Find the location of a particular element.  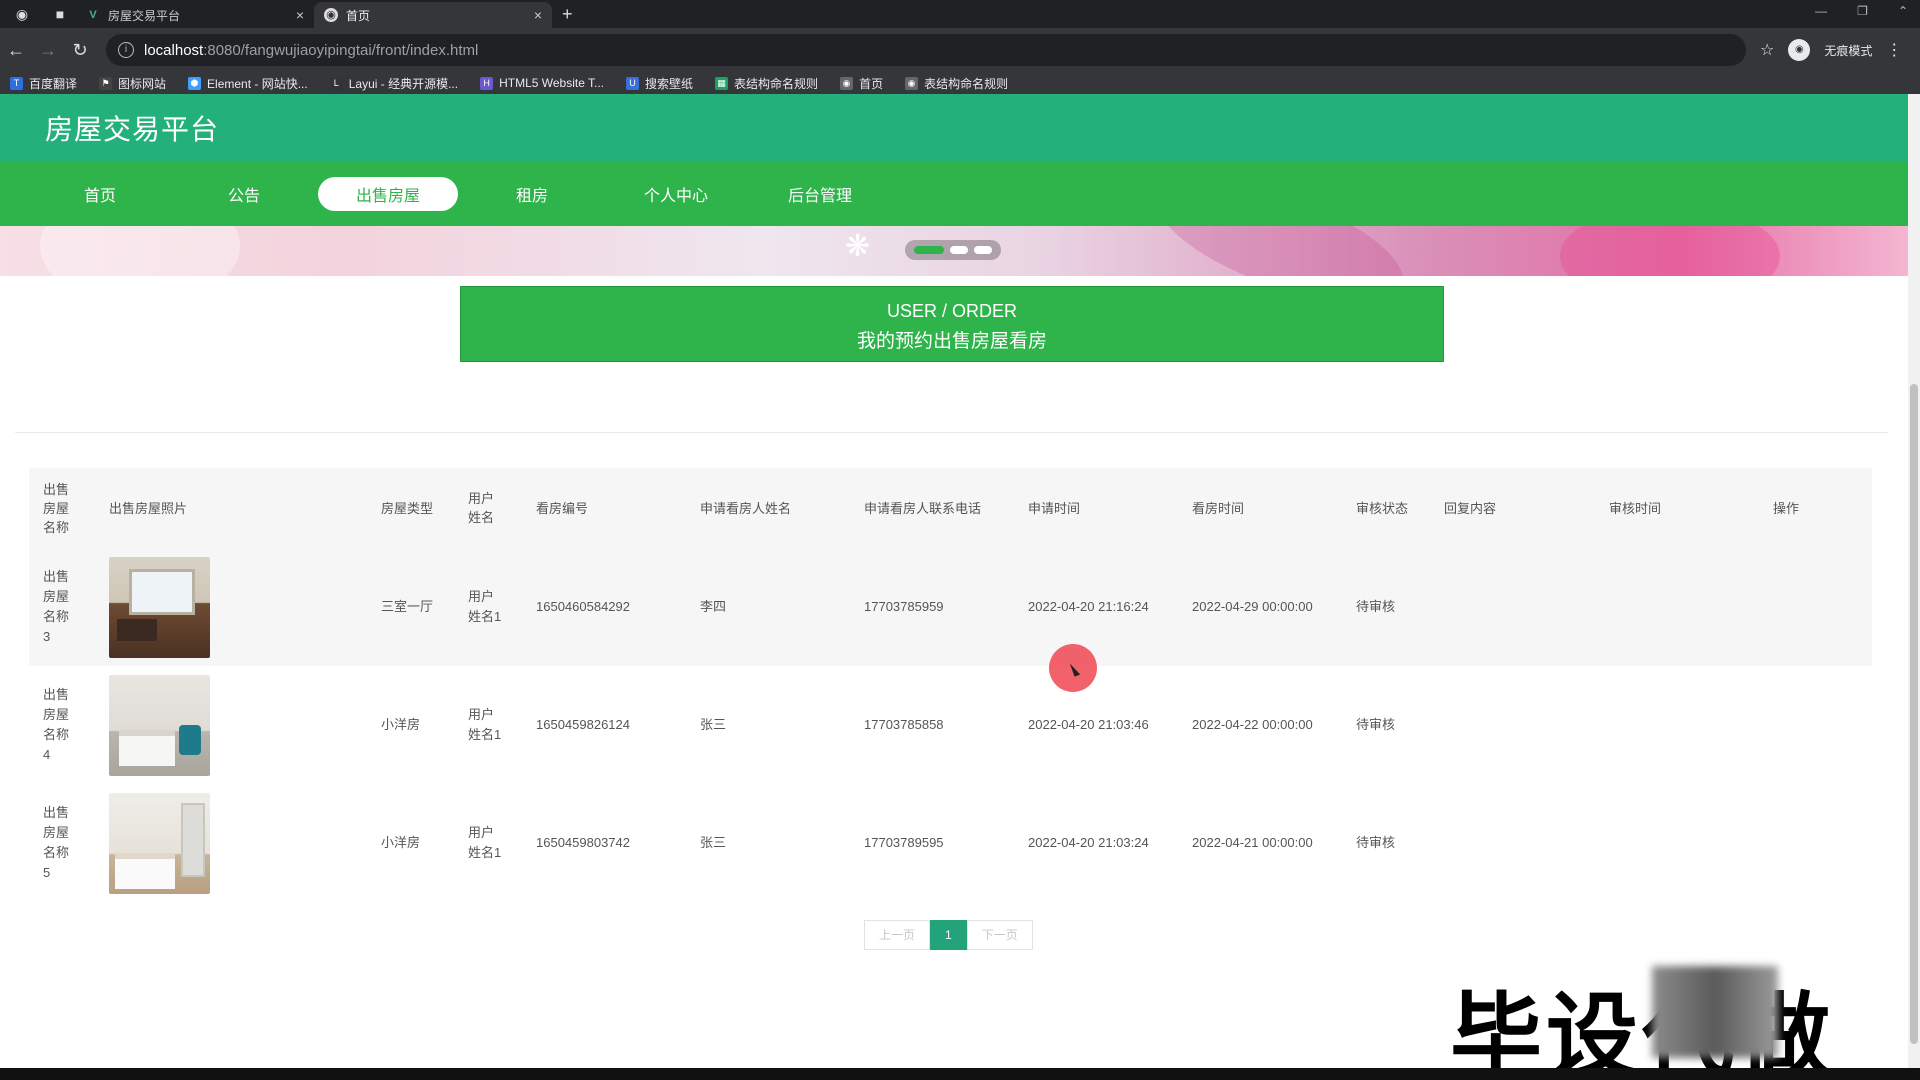

bookmark-item: ⚑ 图标网站 is located at coordinates (132, 83).